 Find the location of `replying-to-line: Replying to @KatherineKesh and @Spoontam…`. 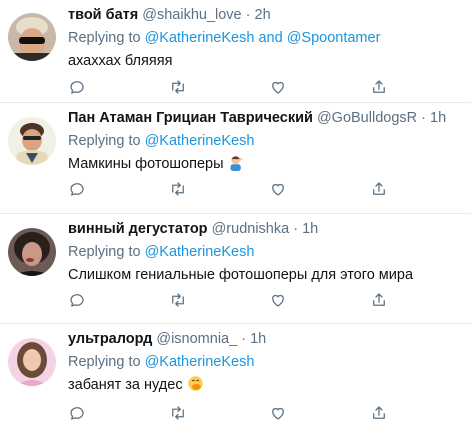

replying-to-line: Replying to @KatherineKesh and @Spoontam… is located at coordinates (265, 38).